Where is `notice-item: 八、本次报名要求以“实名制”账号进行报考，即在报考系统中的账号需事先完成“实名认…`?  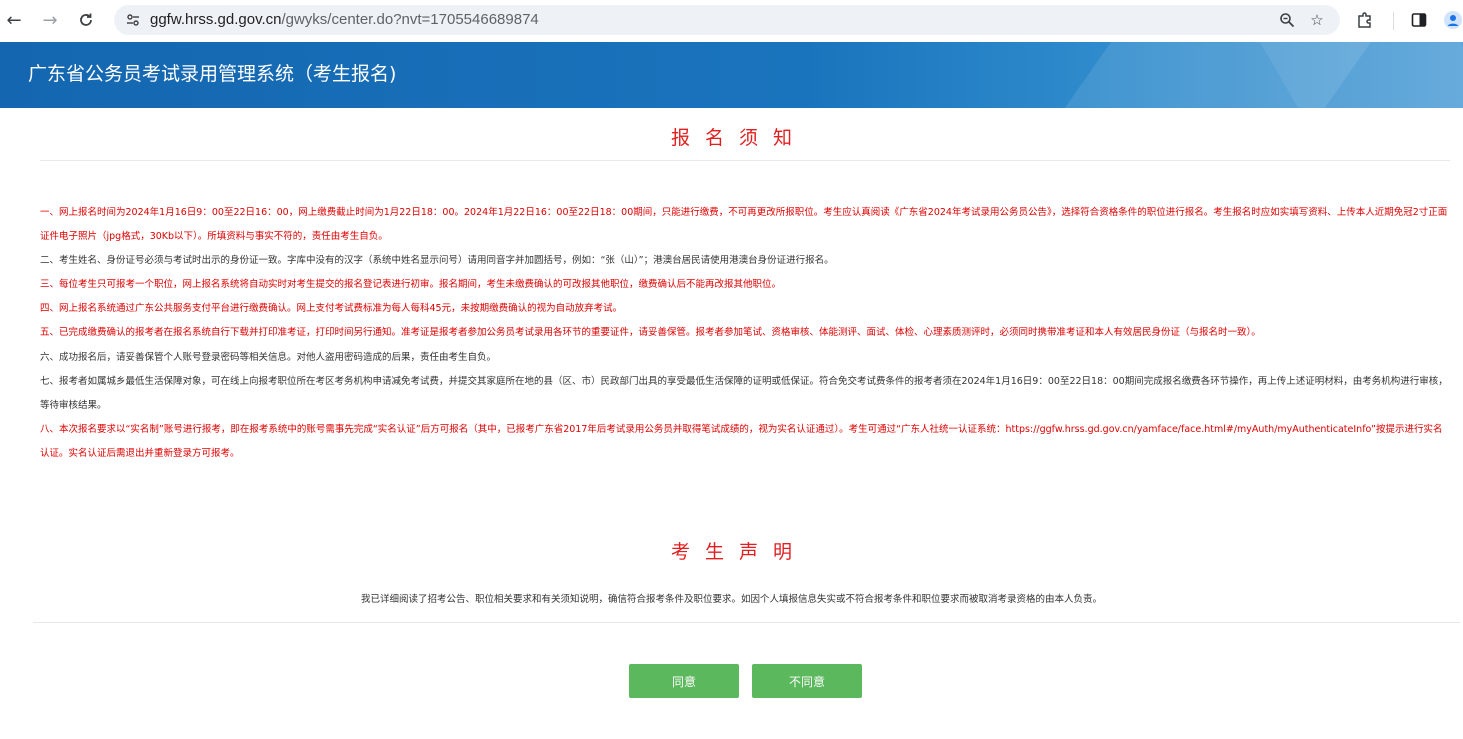 notice-item: 八、本次报名要求以“实名制”账号进行报考，即在报考系统中的账号需事先完成“实名认… is located at coordinates (741, 441).